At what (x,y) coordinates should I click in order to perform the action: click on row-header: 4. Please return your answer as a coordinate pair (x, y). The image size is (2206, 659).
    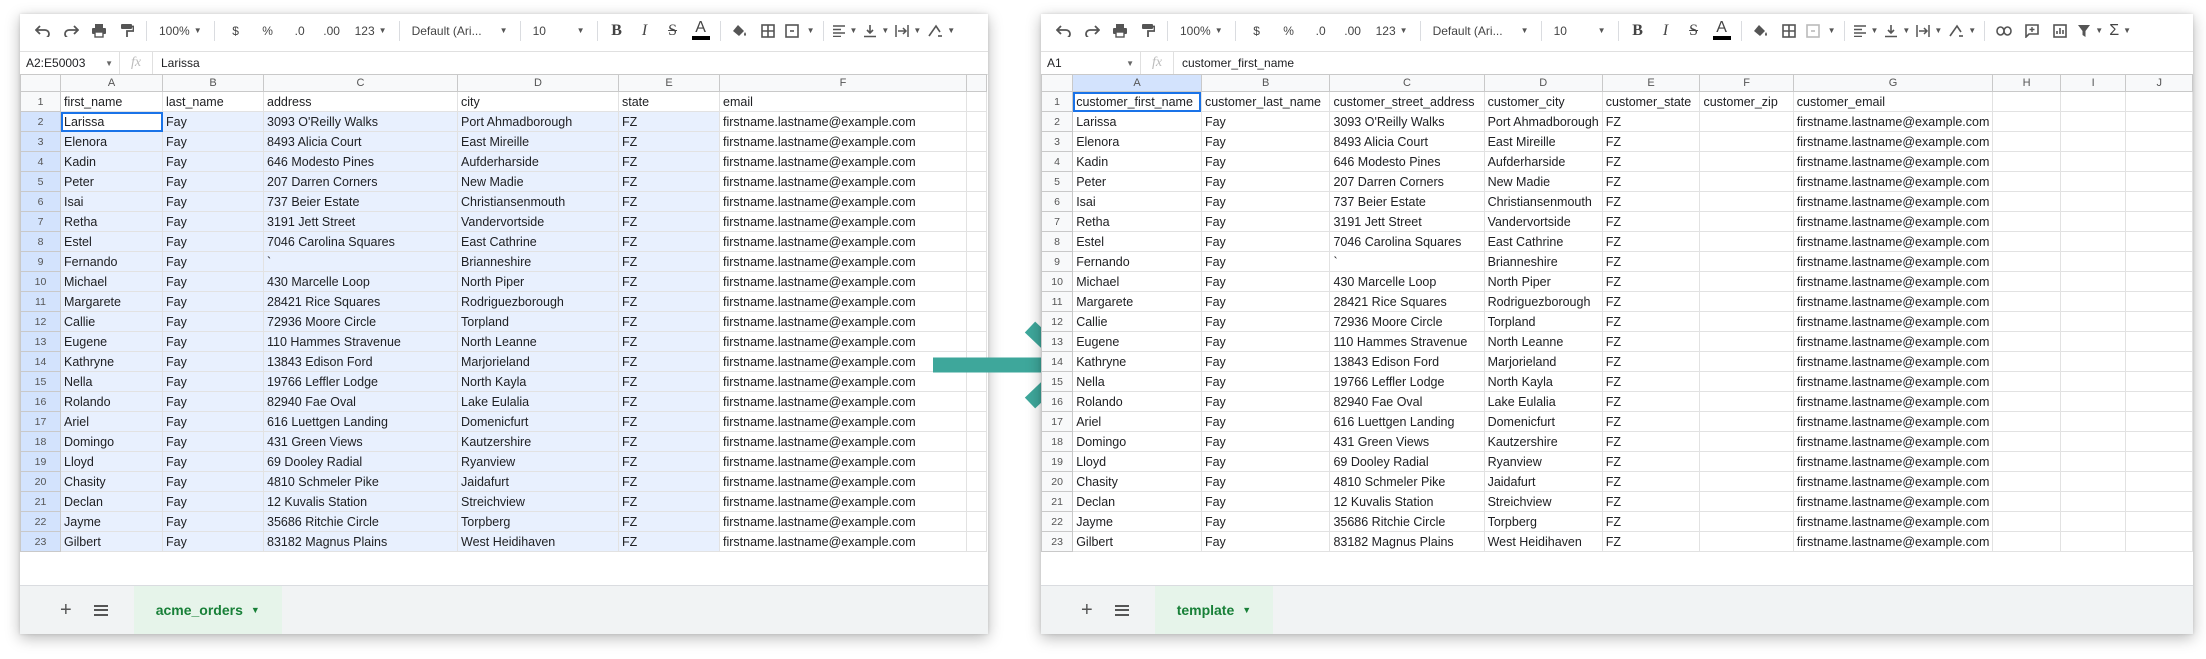
    Looking at the image, I should click on (40, 161).